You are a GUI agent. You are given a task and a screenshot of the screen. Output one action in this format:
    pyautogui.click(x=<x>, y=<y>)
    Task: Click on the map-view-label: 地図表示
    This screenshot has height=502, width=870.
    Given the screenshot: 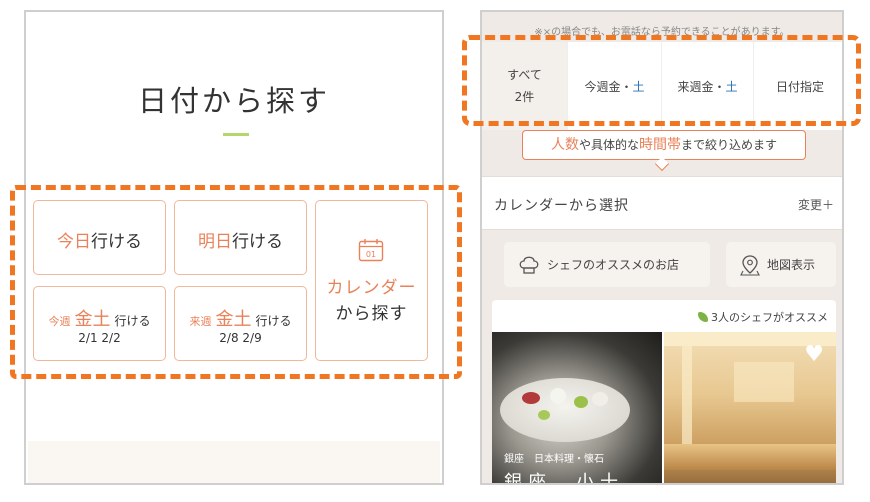 What is the action you would take?
    pyautogui.click(x=791, y=265)
    